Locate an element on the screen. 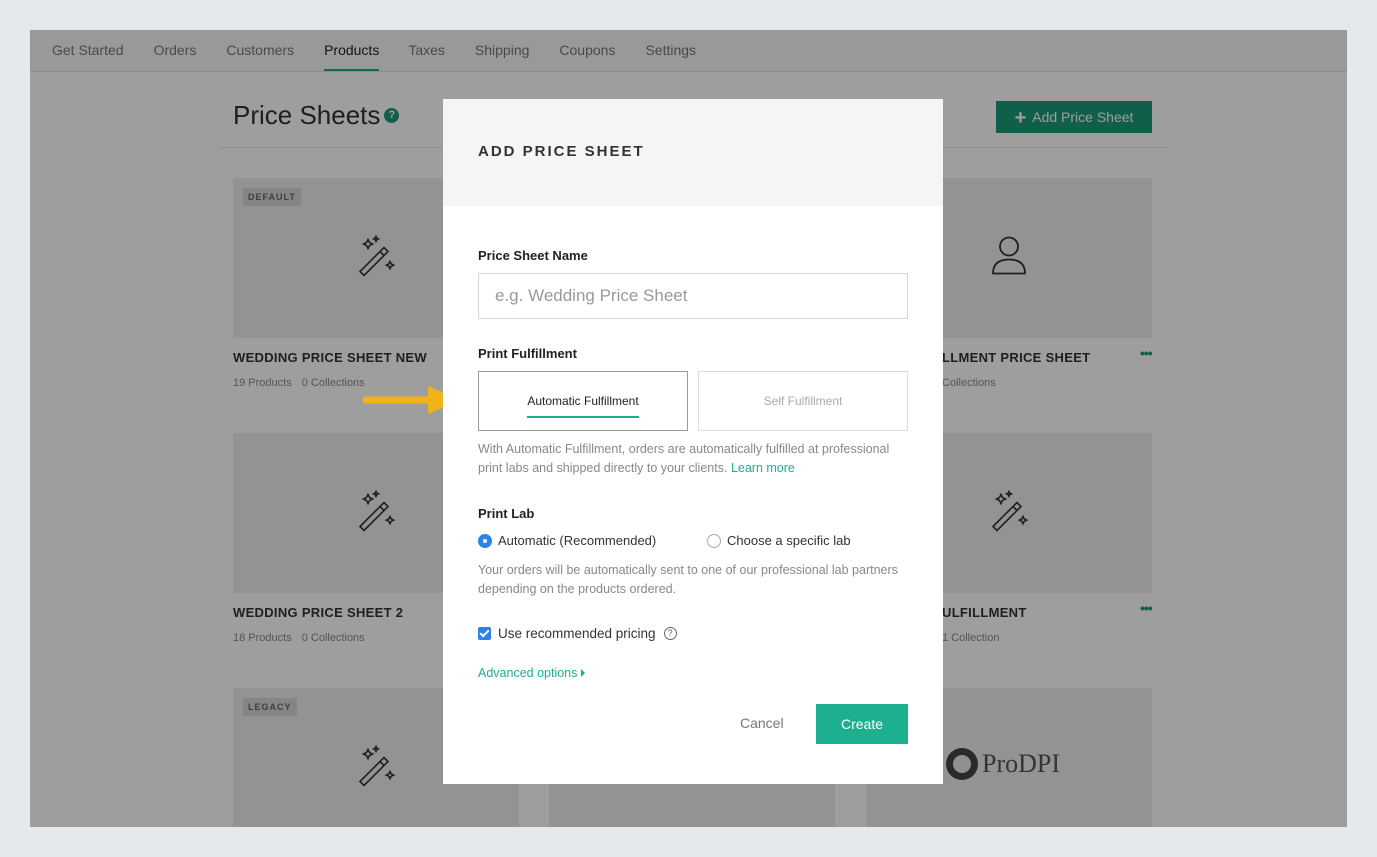  learn-more-link: Learn more is located at coordinates (763, 468).